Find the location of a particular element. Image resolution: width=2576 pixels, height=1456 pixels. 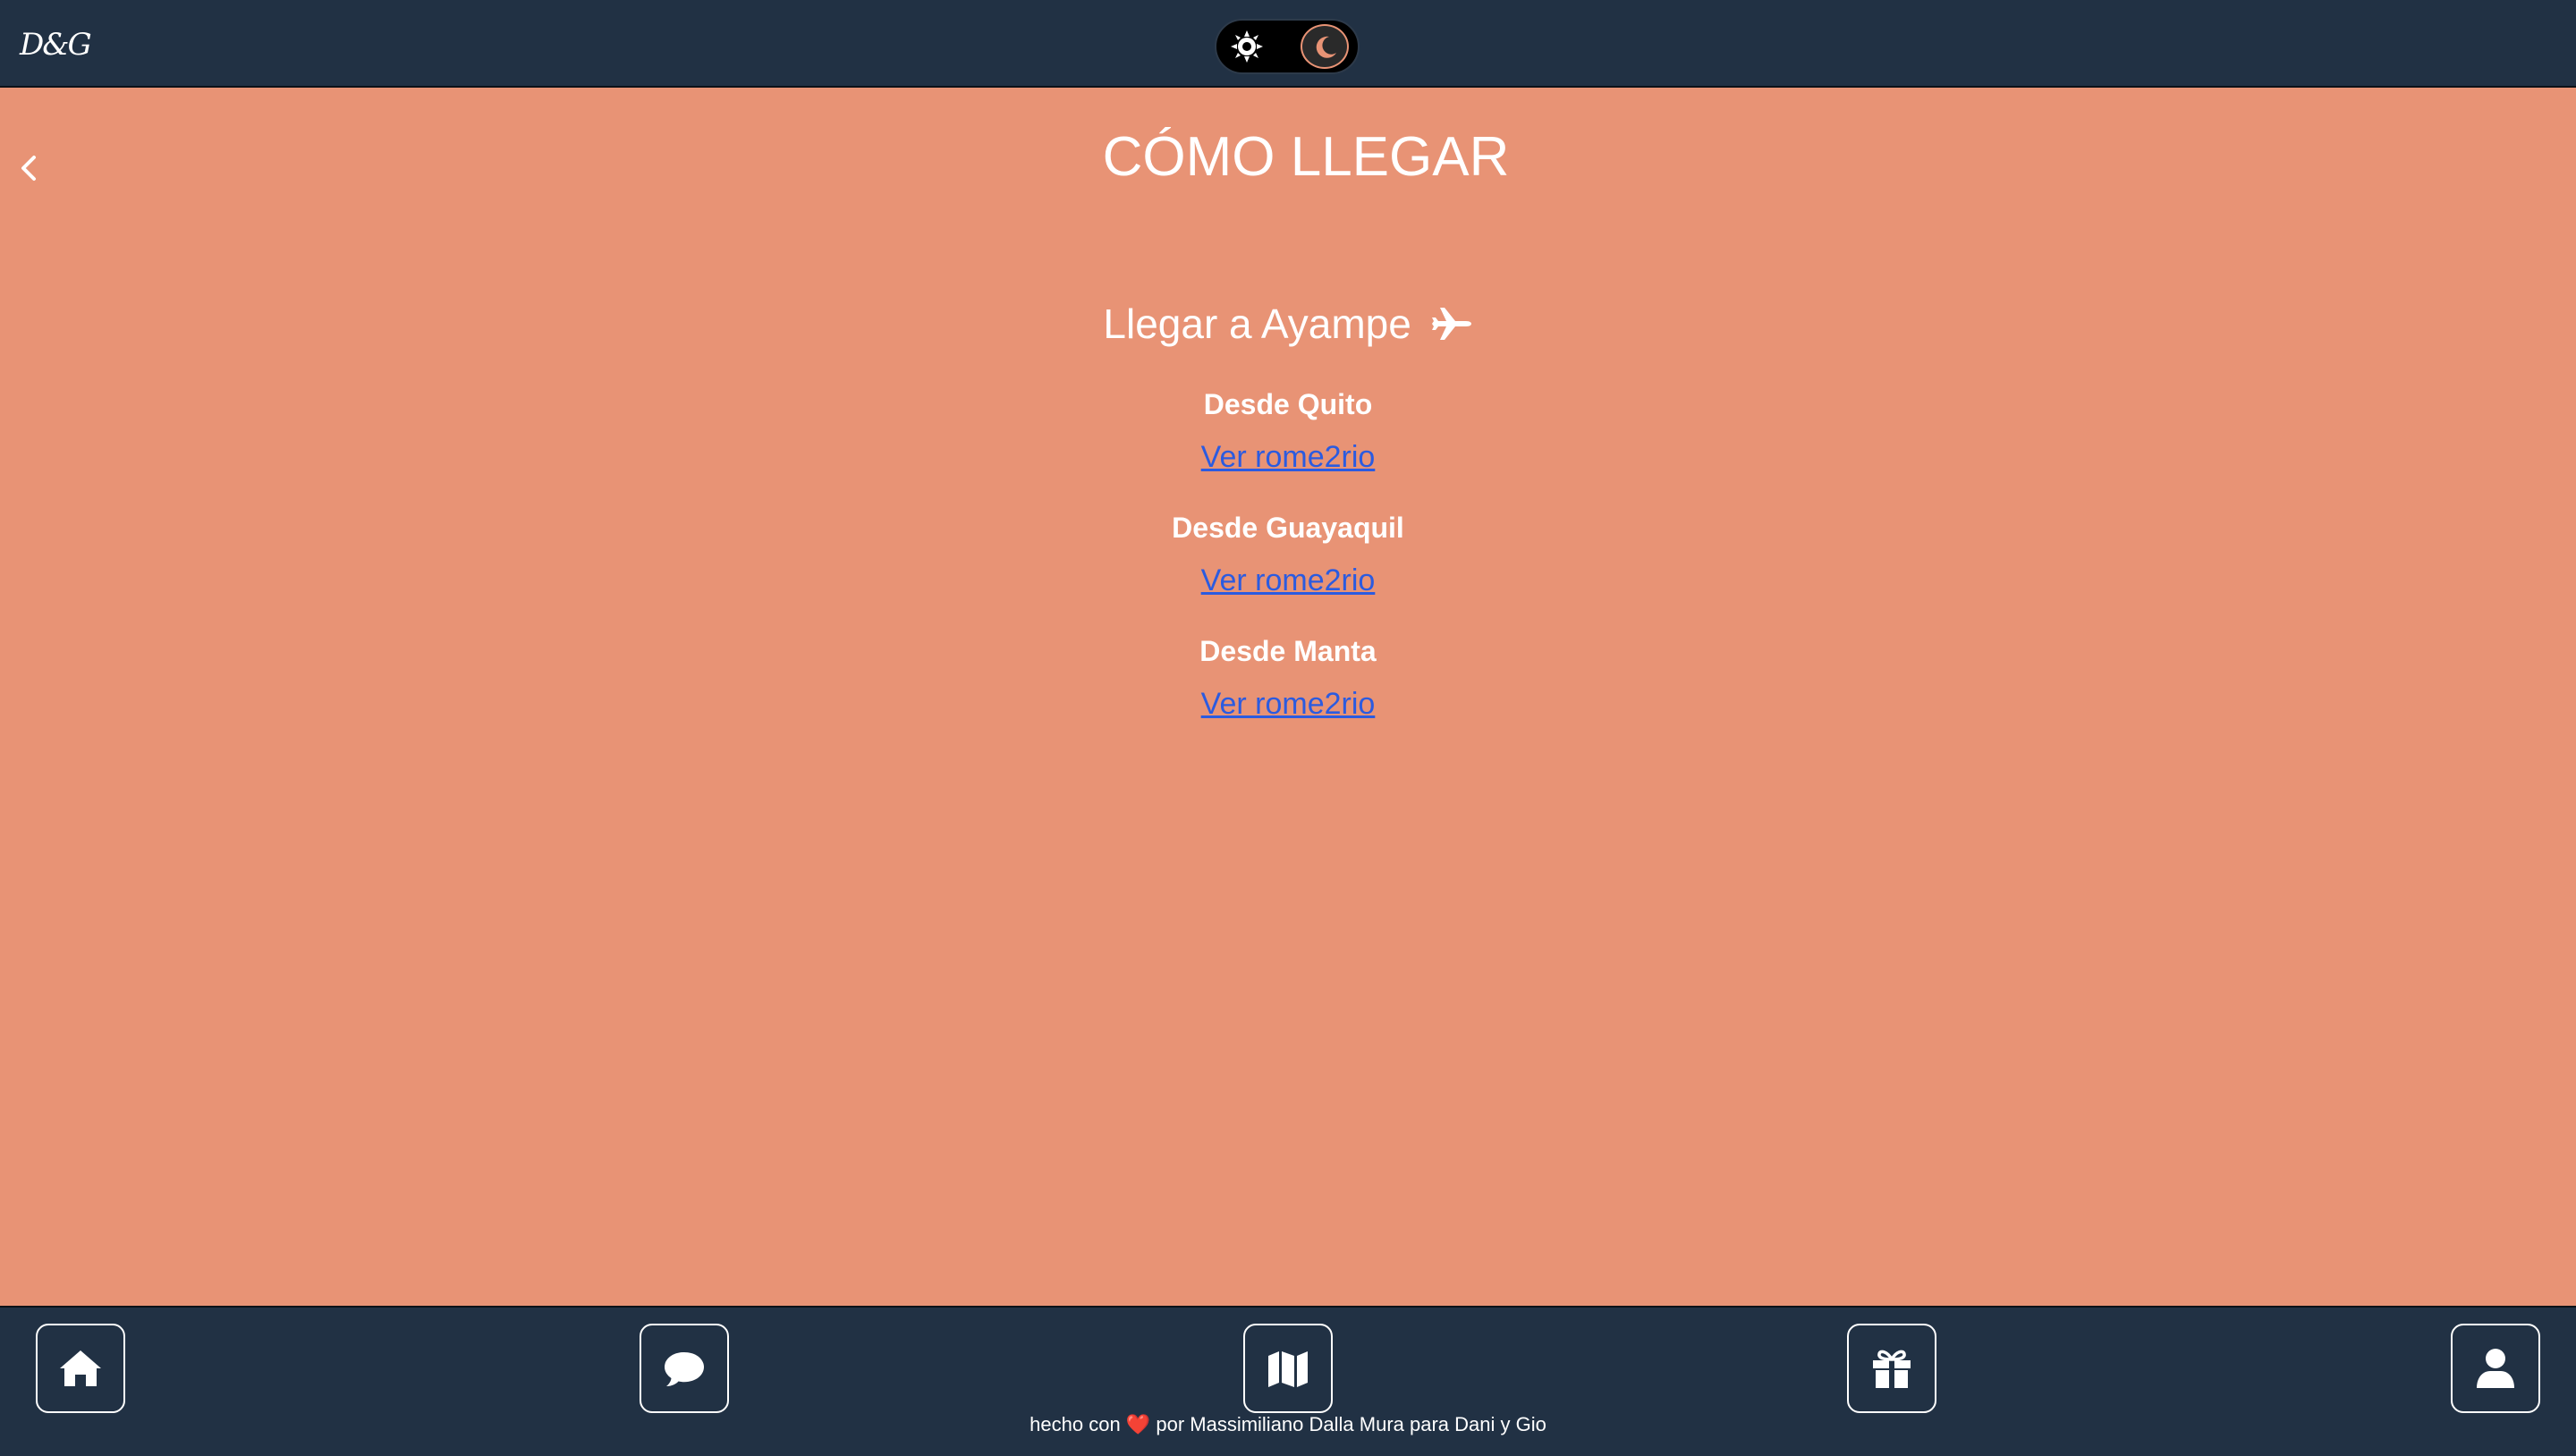

route-label: Desde Manta is located at coordinates (1288, 651).